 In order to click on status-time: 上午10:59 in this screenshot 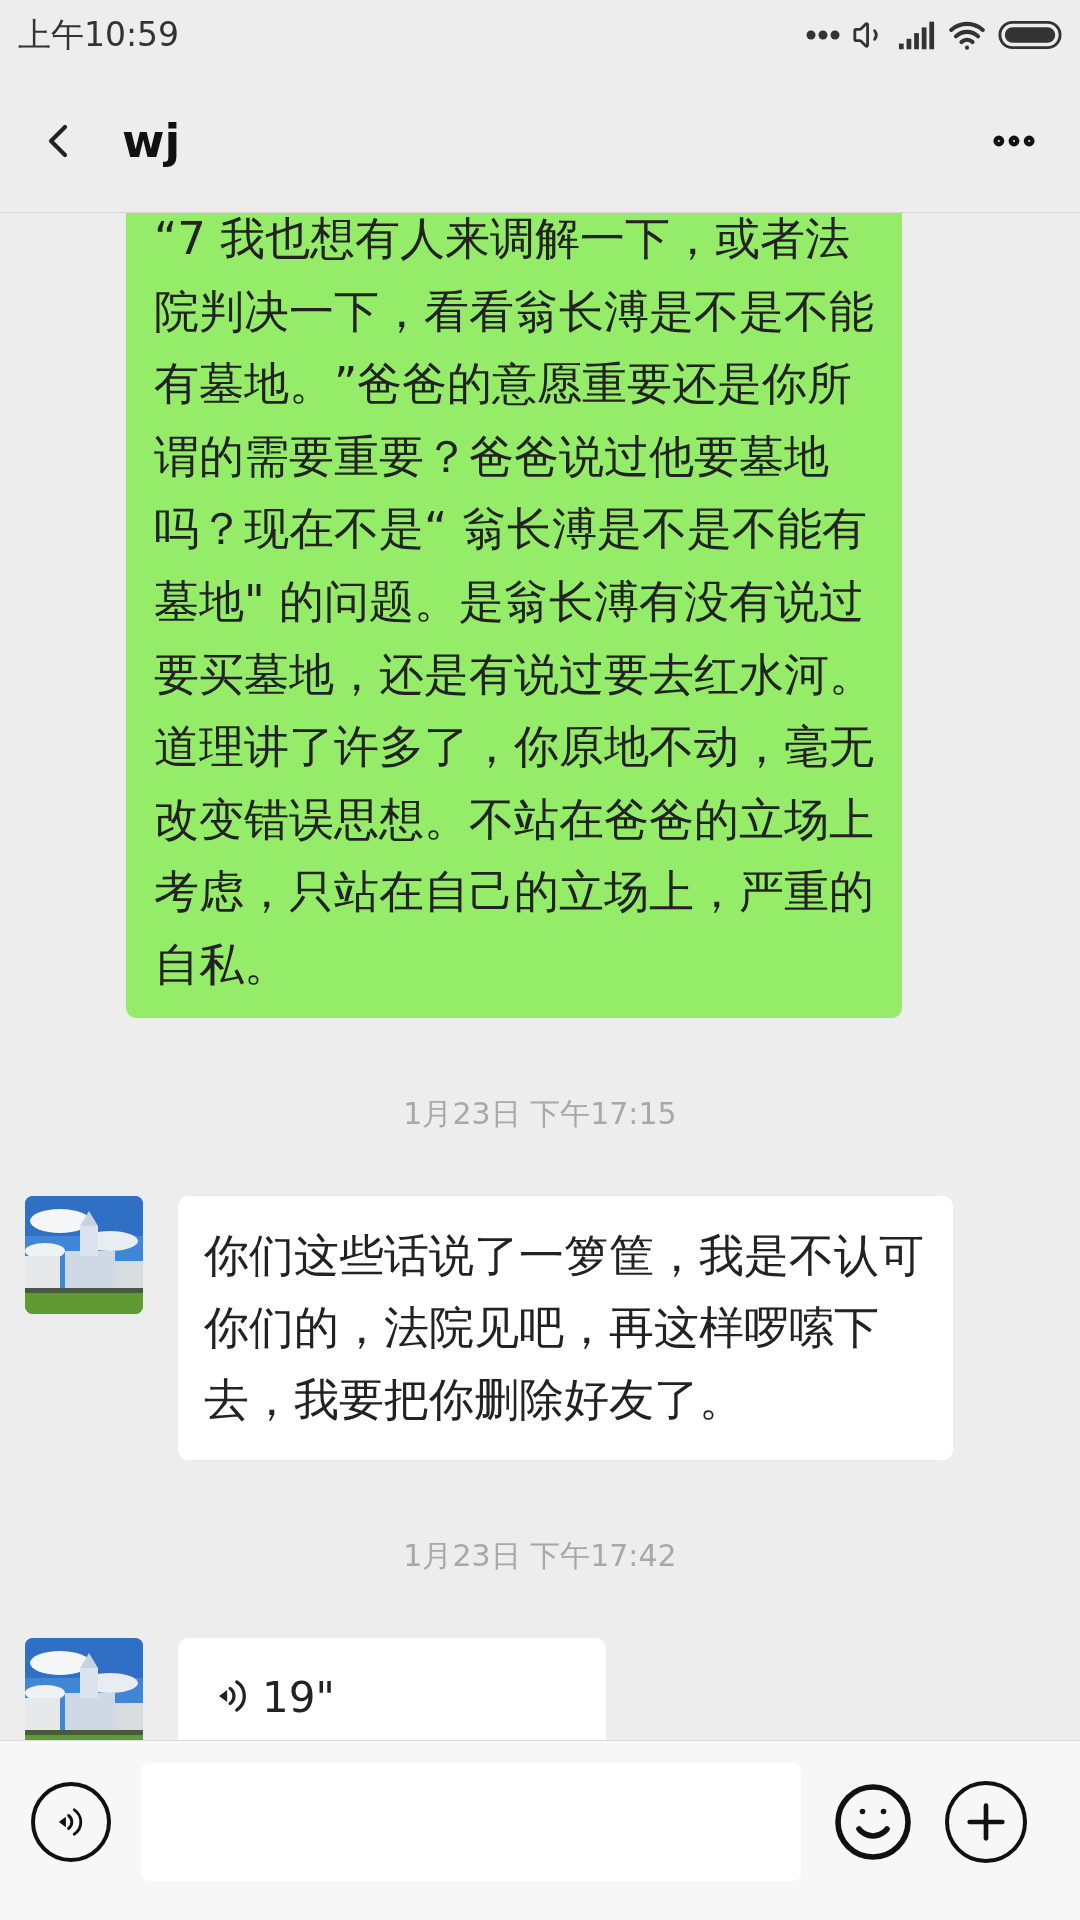, I will do `click(99, 35)`.